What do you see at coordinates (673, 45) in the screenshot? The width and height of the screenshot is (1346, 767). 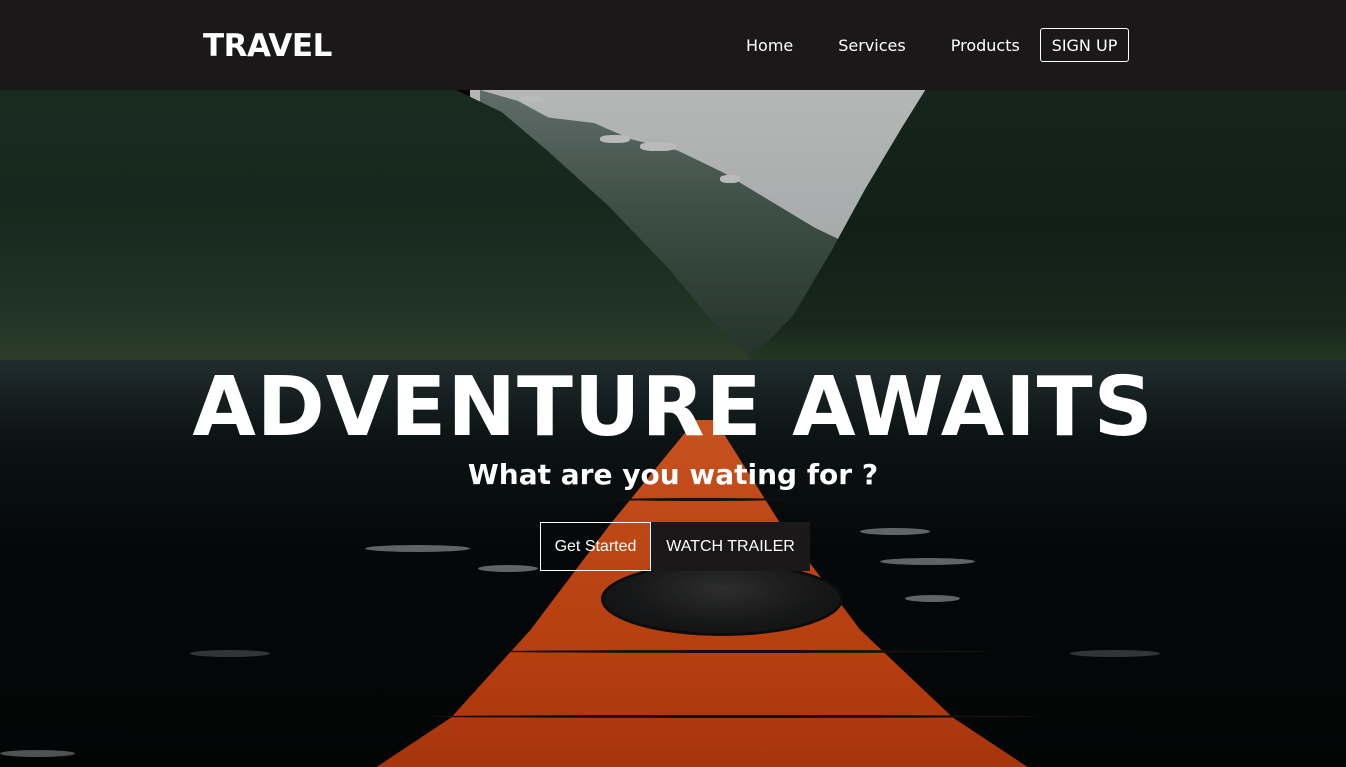 I see `top-navbar: TRAVEL Home Services Products SIGN UP` at bounding box center [673, 45].